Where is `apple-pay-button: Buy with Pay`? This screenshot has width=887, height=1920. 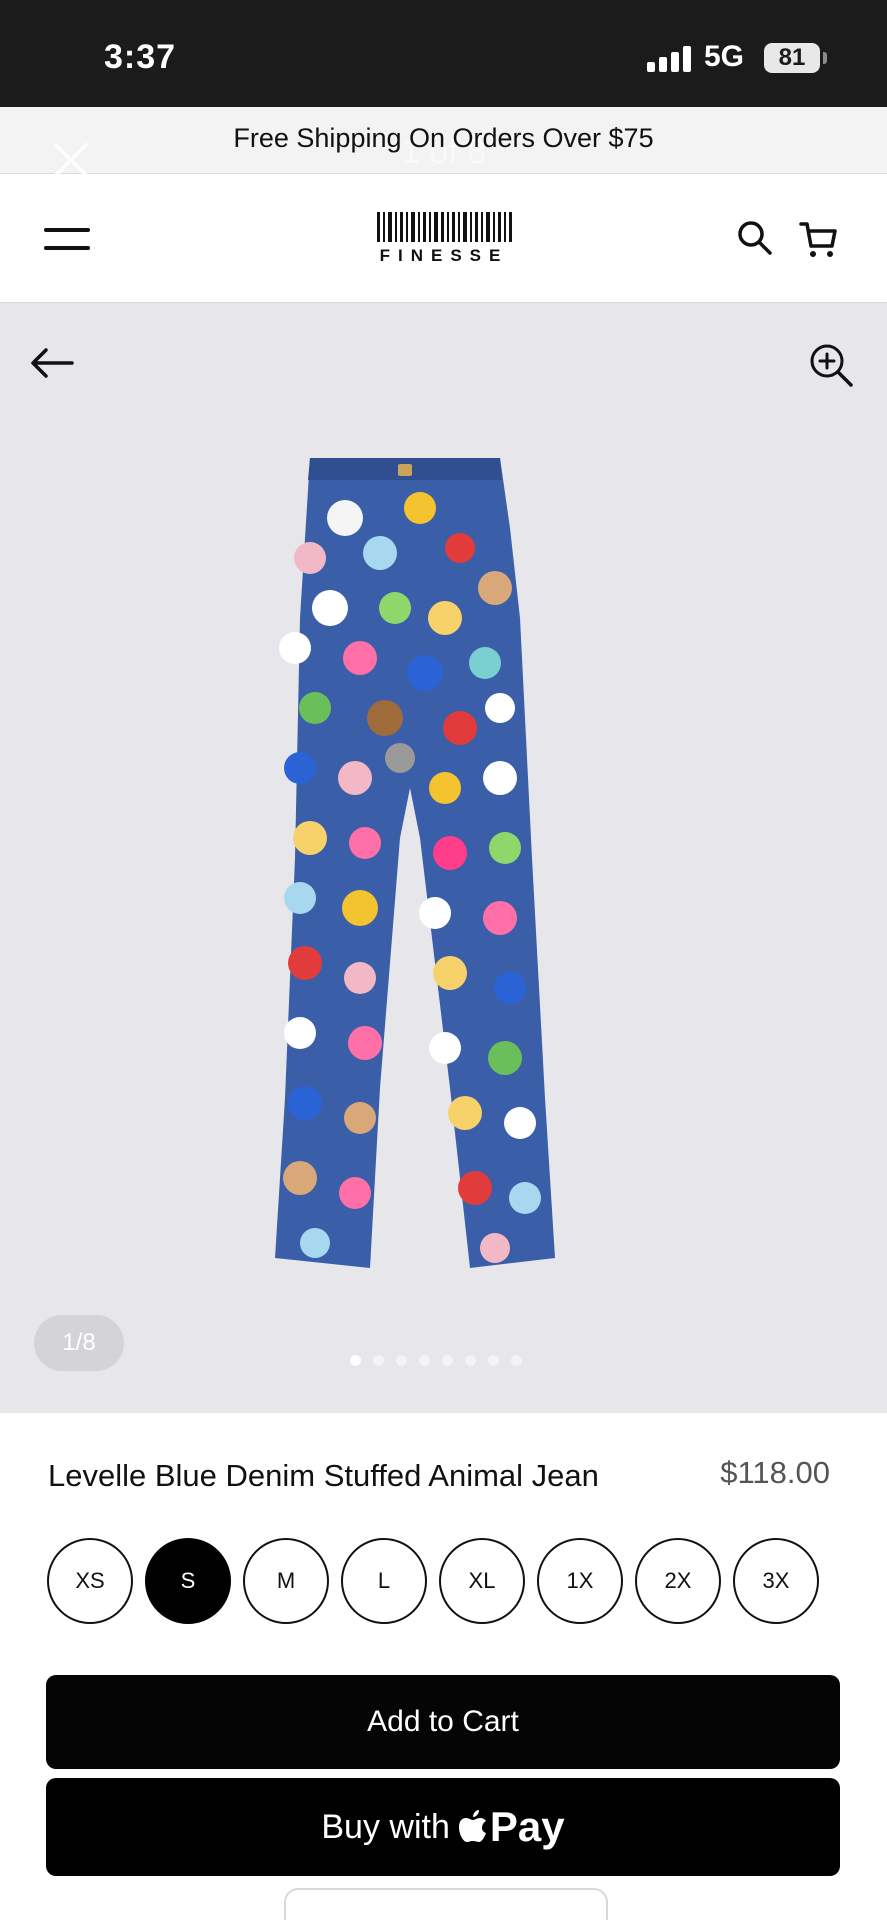 apple-pay-button: Buy with Pay is located at coordinates (443, 1827).